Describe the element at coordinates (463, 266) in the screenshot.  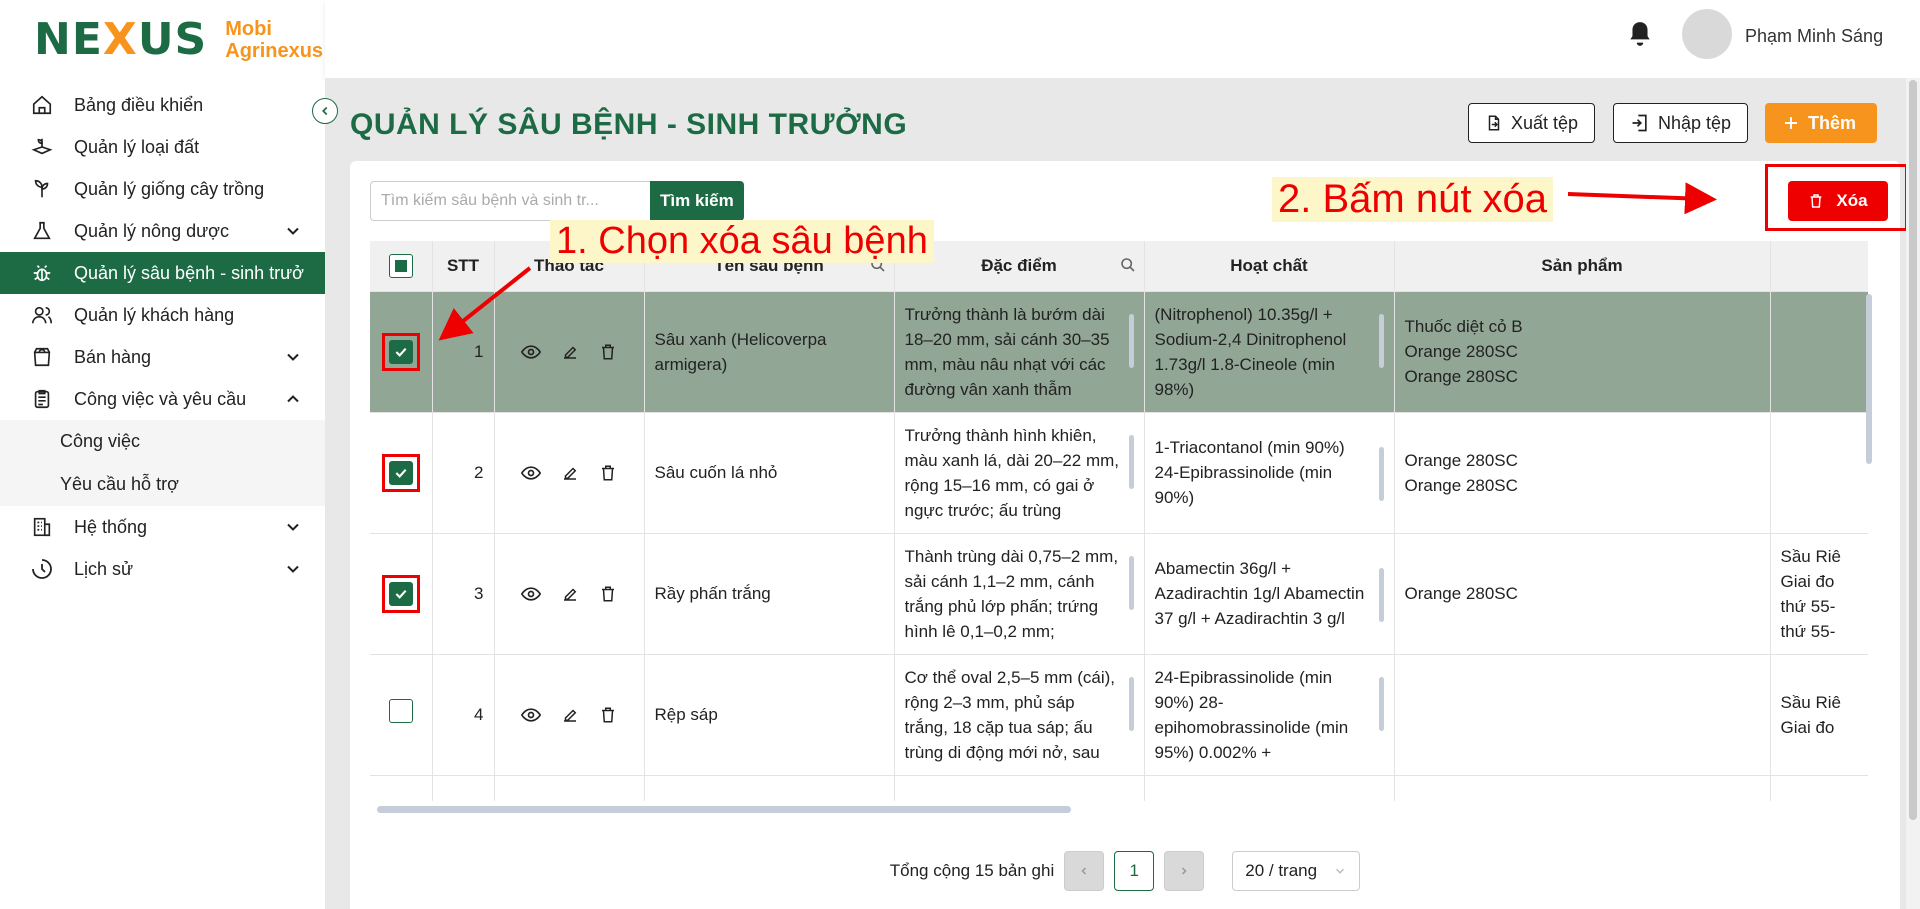
I see `column-header-stt: STT` at that location.